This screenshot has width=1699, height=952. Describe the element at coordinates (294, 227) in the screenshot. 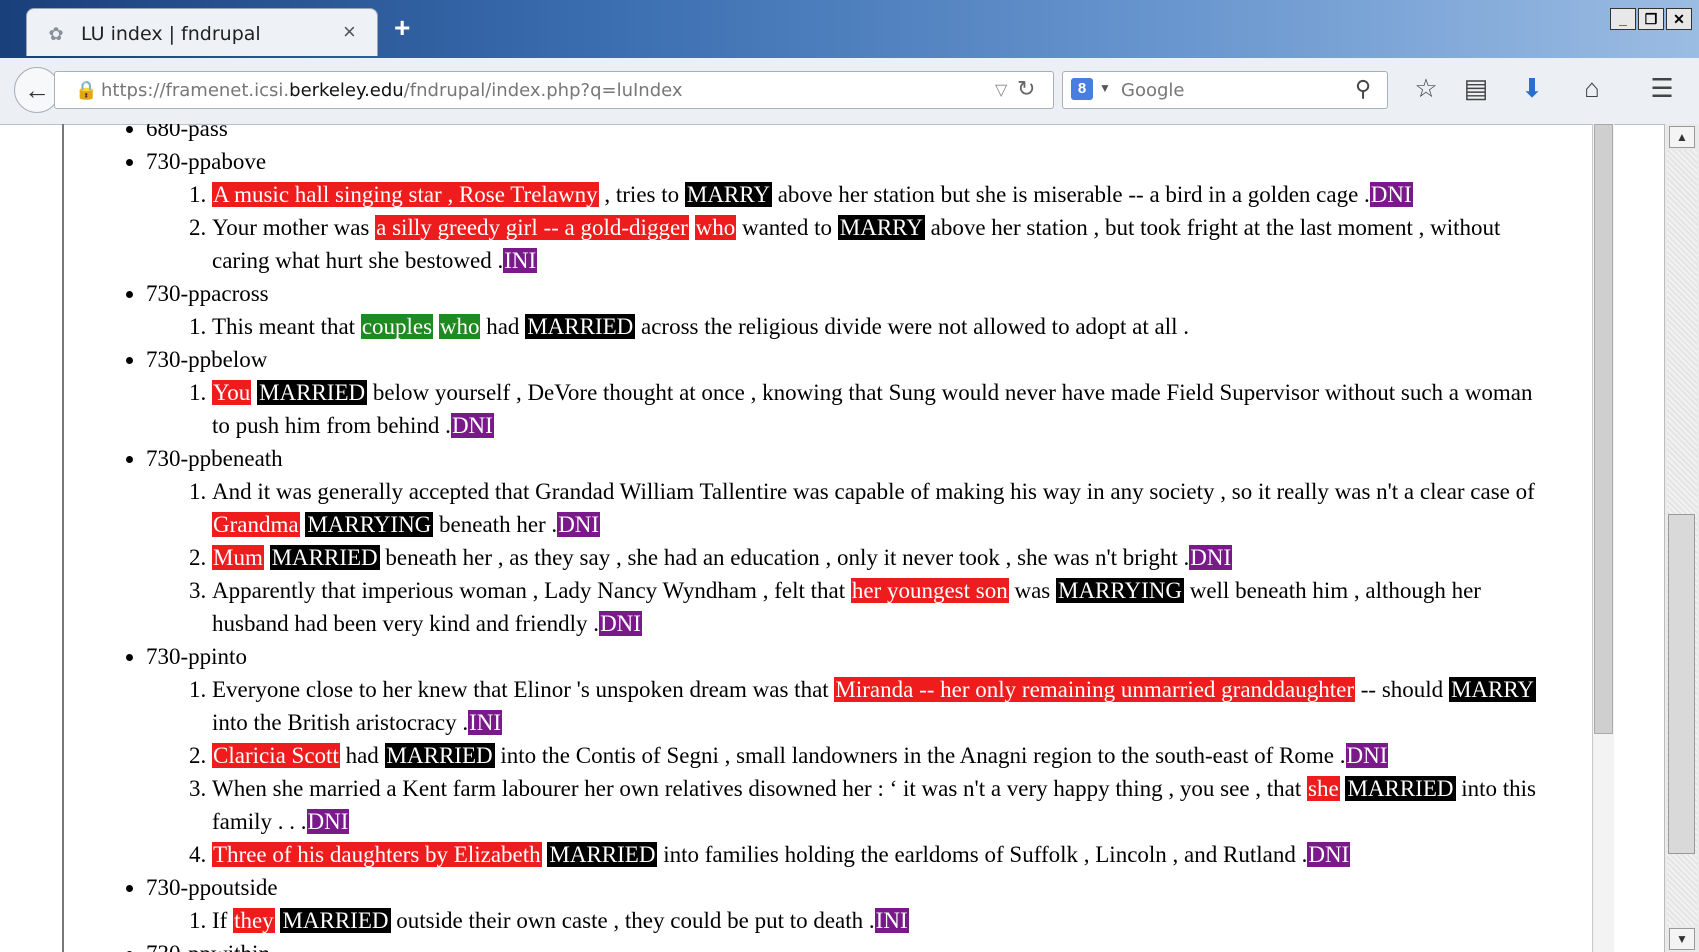

I see `sentence-text: Your mother was` at that location.